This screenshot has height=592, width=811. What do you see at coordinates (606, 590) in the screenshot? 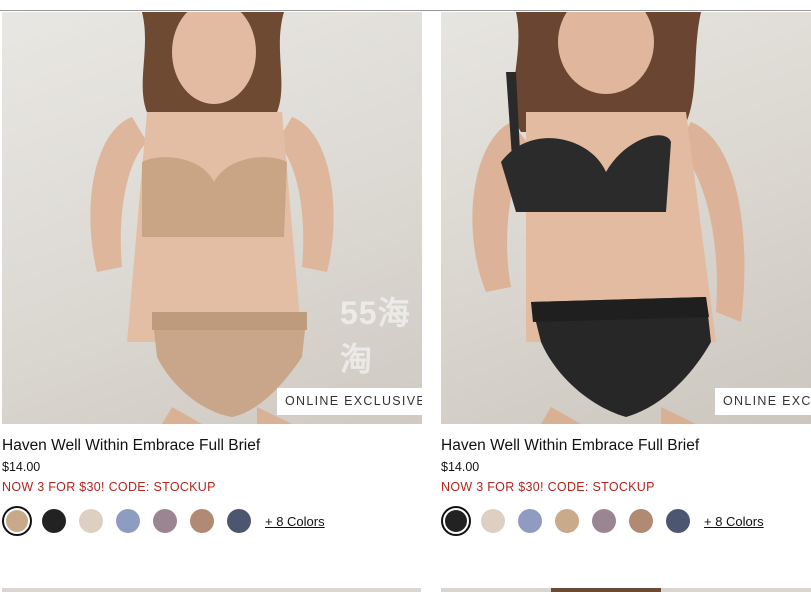
I see `next-image-hair` at bounding box center [606, 590].